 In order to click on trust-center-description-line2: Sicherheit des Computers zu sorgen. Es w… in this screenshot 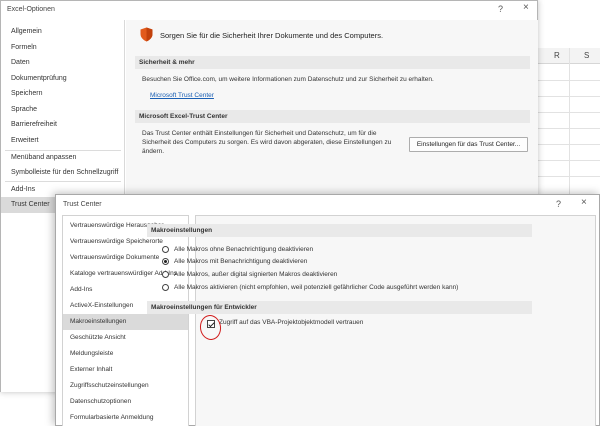, I will do `click(267, 142)`.